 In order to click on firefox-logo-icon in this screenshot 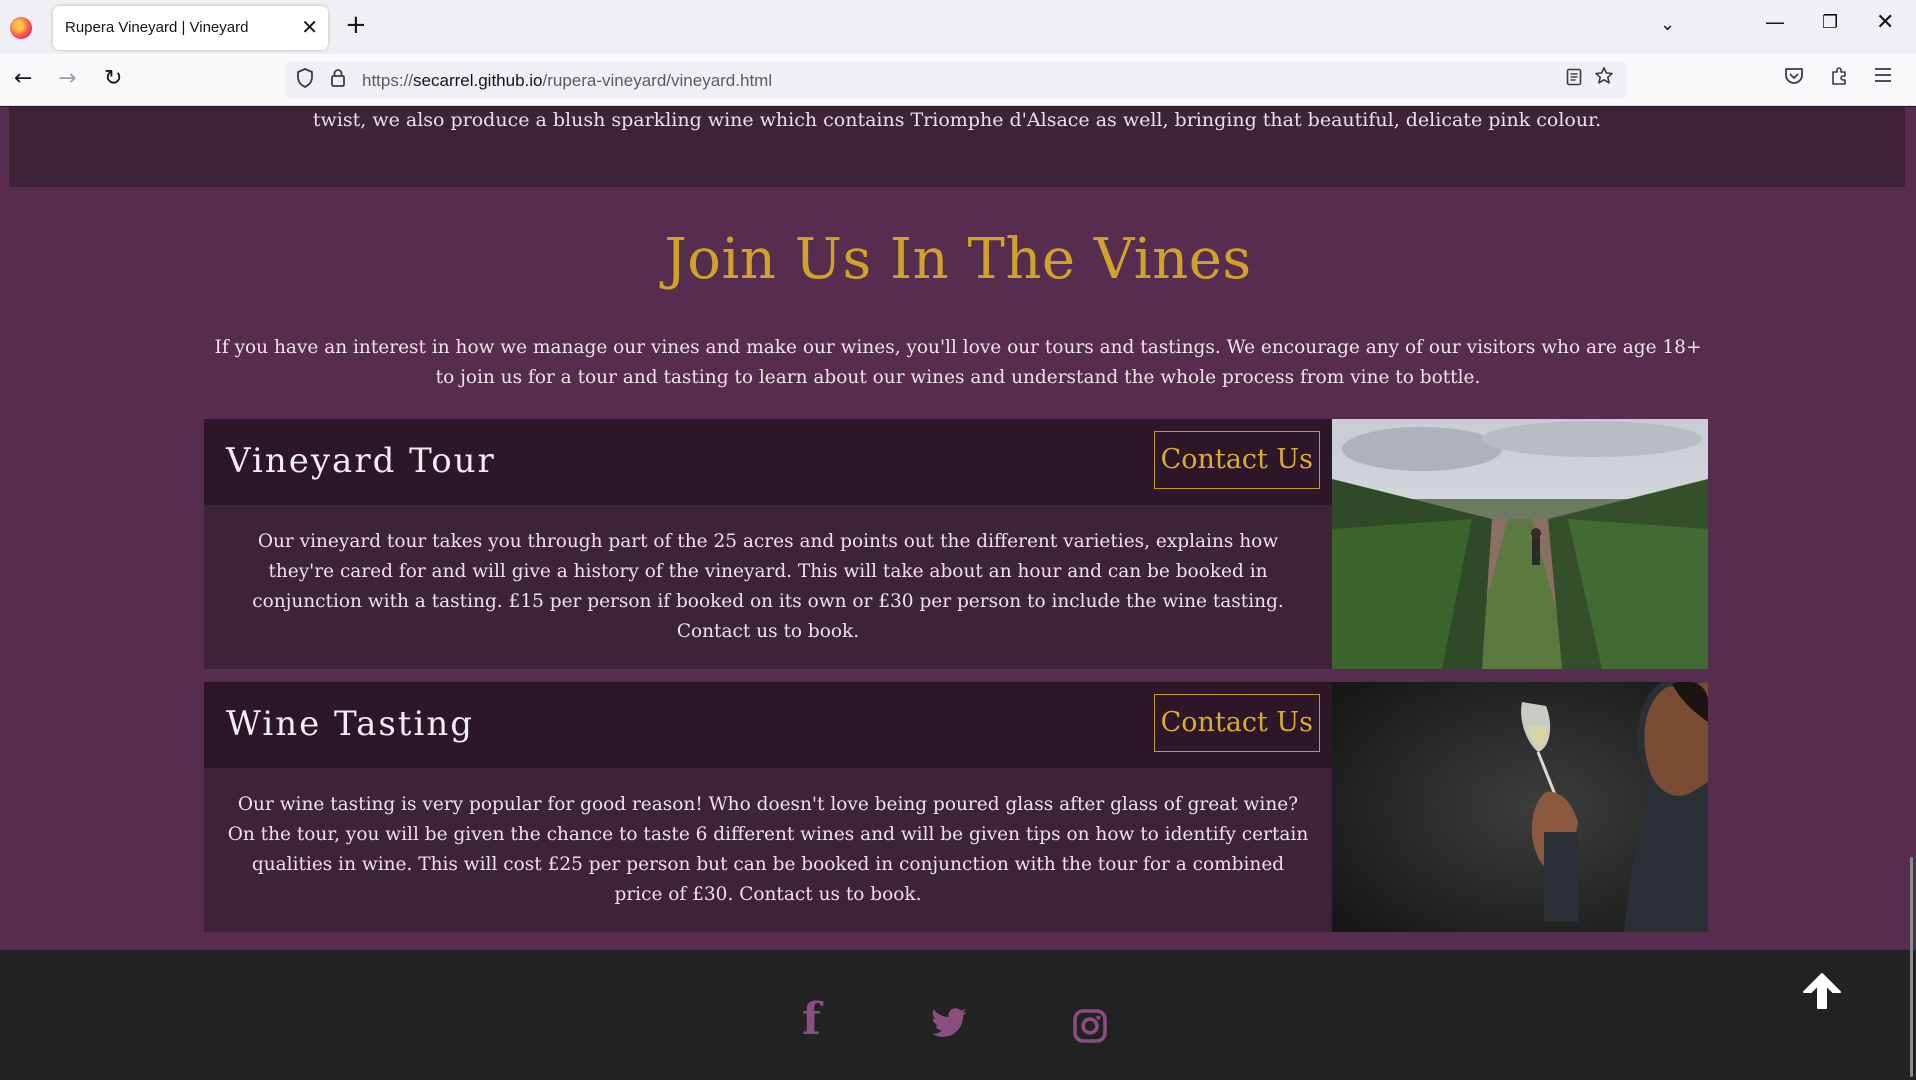, I will do `click(21, 28)`.